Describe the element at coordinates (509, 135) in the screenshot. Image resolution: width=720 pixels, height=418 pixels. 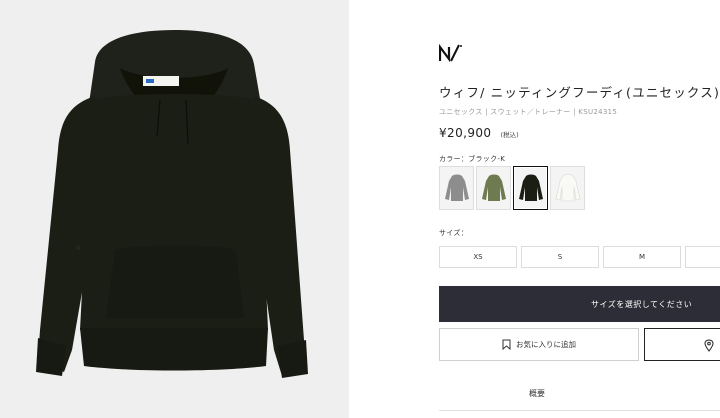
I see `tax-note: (税込)` at that location.